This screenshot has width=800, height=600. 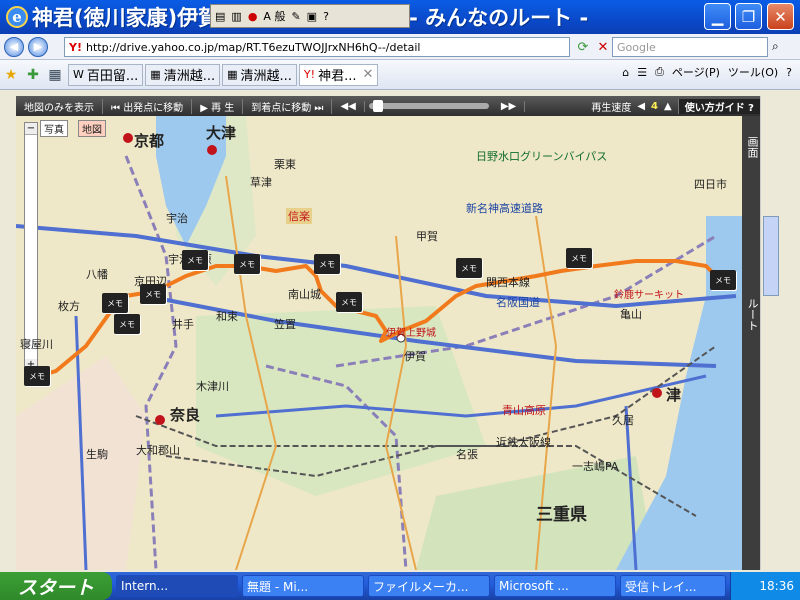 What do you see at coordinates (59, 106) in the screenshot?
I see `map-only-button: 地図のみを表示` at bounding box center [59, 106].